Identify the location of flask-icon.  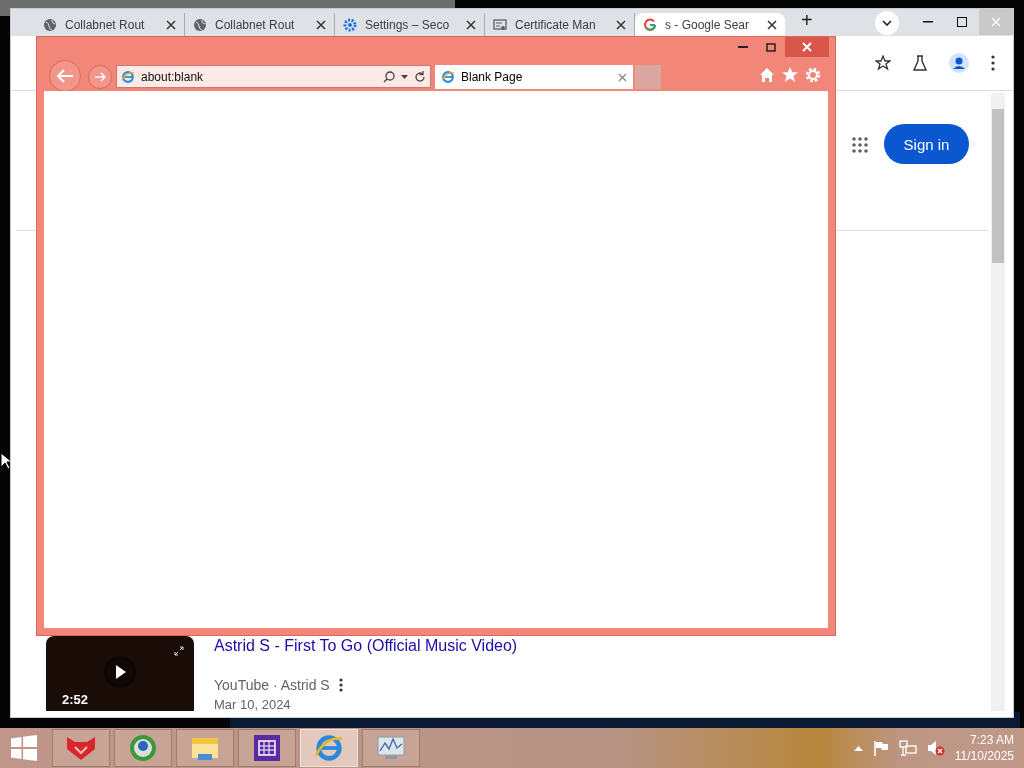
(920, 63).